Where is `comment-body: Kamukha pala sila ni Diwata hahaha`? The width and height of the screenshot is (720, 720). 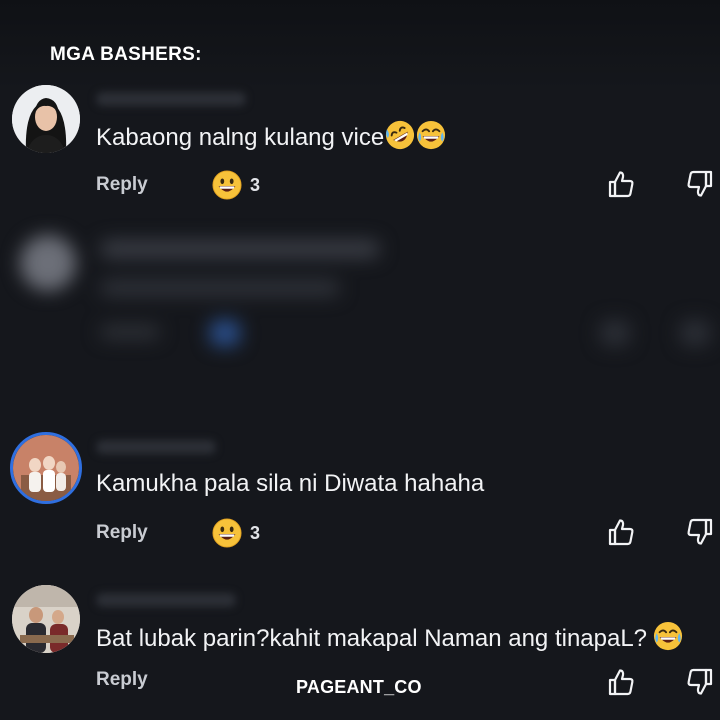
comment-body: Kamukha pala sila ni Diwata hahaha is located at coordinates (290, 483).